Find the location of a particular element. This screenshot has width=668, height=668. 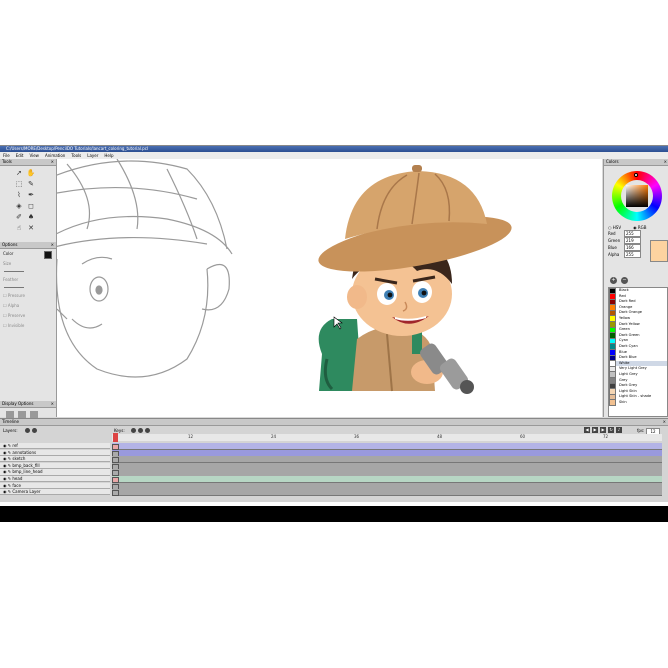

ruler-tick: 24 is located at coordinates (274, 436).